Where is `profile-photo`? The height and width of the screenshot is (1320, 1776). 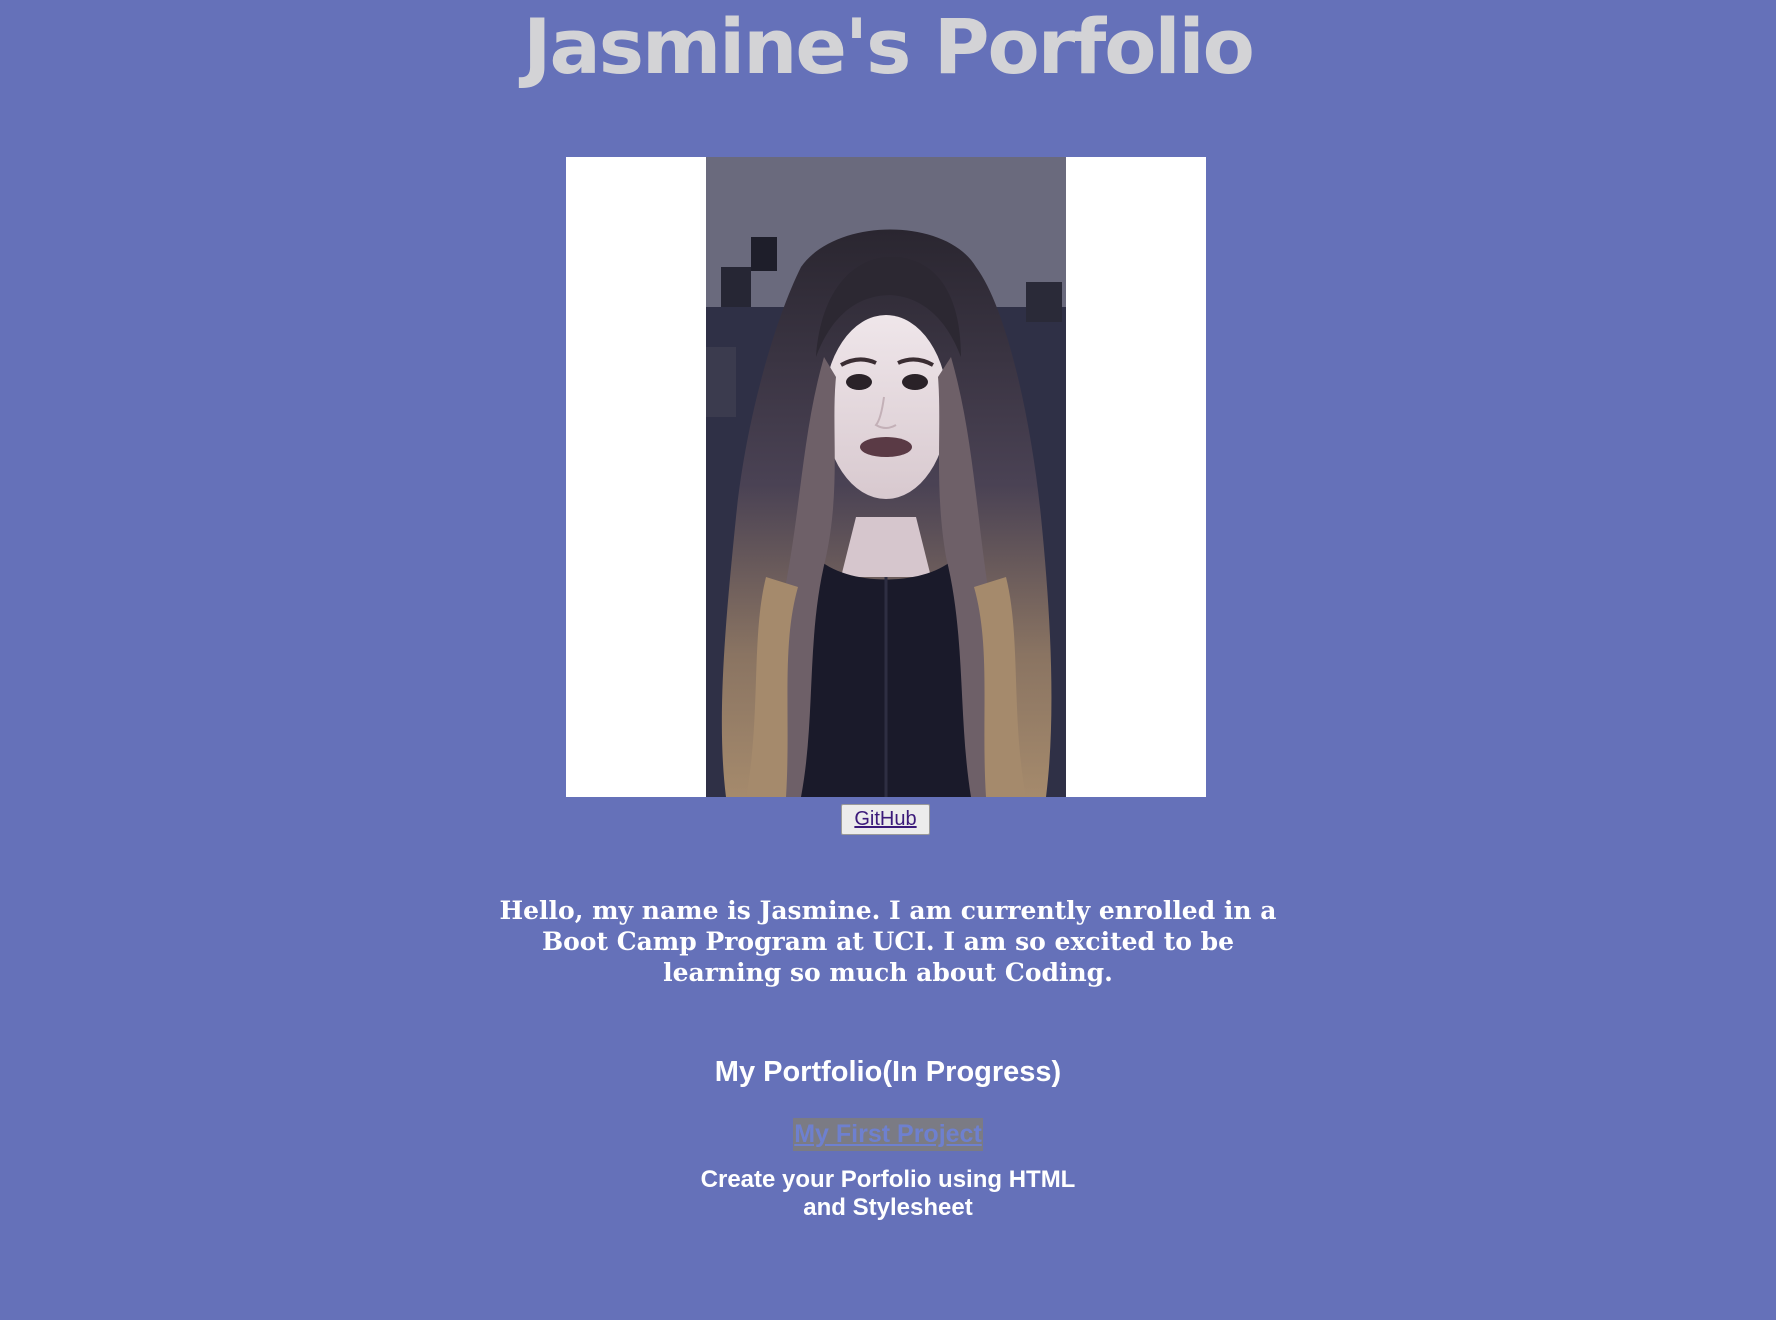 profile-photo is located at coordinates (886, 477).